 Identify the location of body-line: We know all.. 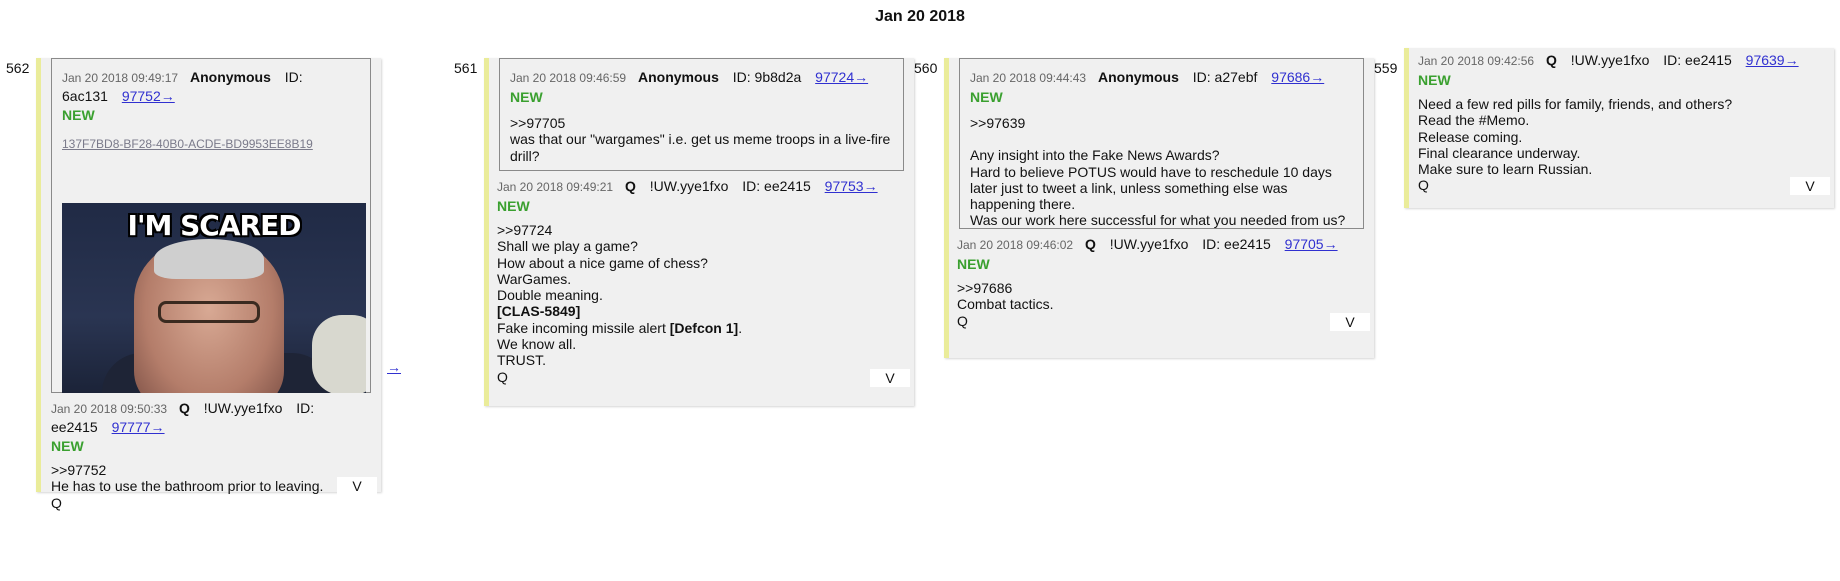
(537, 344).